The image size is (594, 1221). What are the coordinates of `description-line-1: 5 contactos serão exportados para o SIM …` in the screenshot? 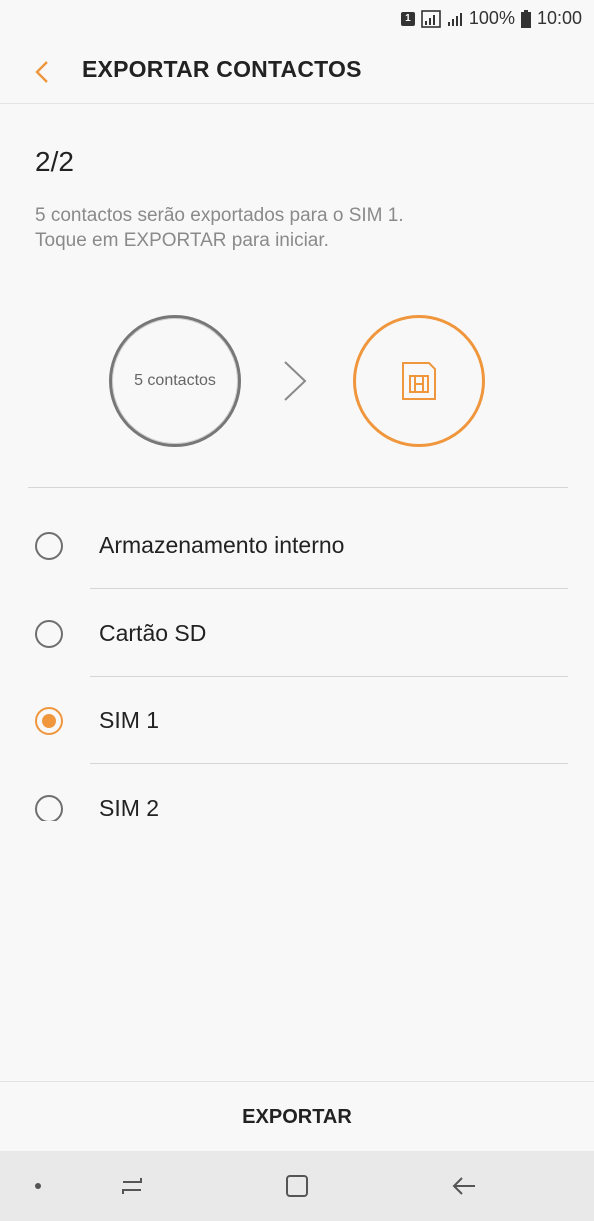 It's located at (219, 215).